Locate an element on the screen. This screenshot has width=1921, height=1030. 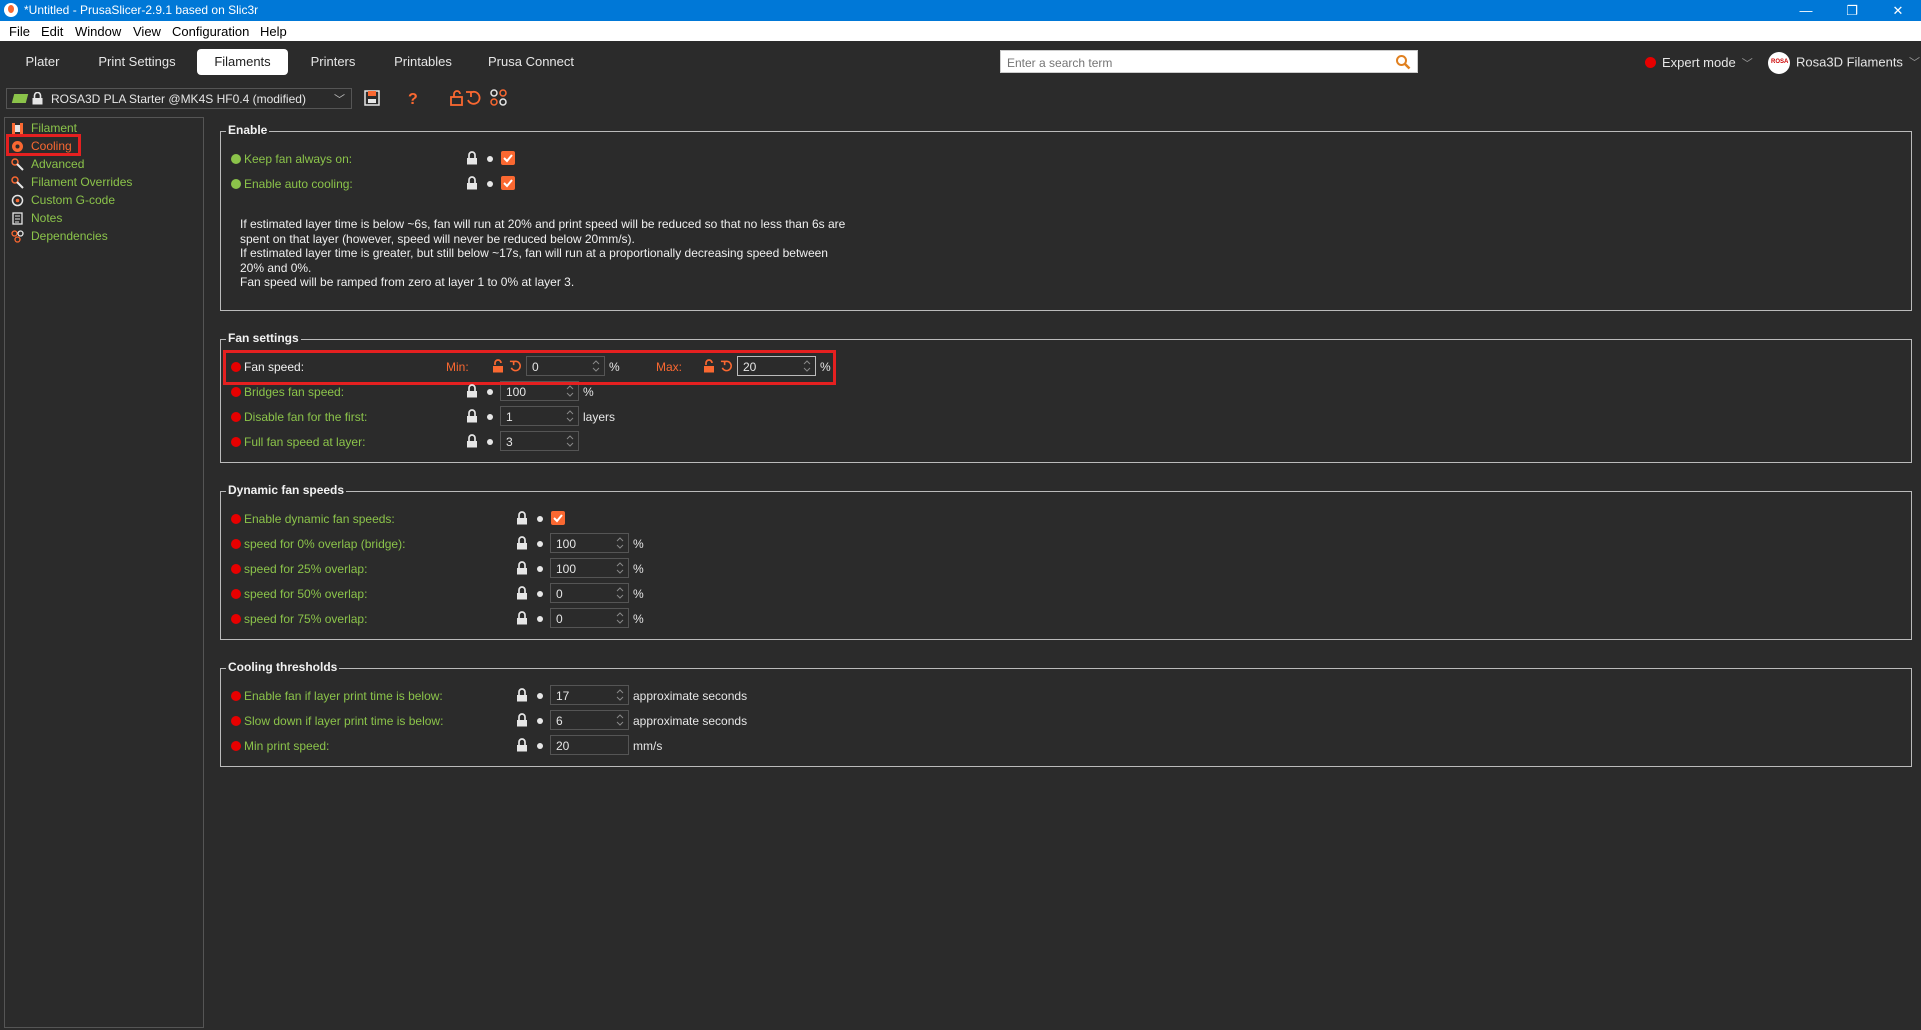
tab-printers: Printers is located at coordinates (333, 62).